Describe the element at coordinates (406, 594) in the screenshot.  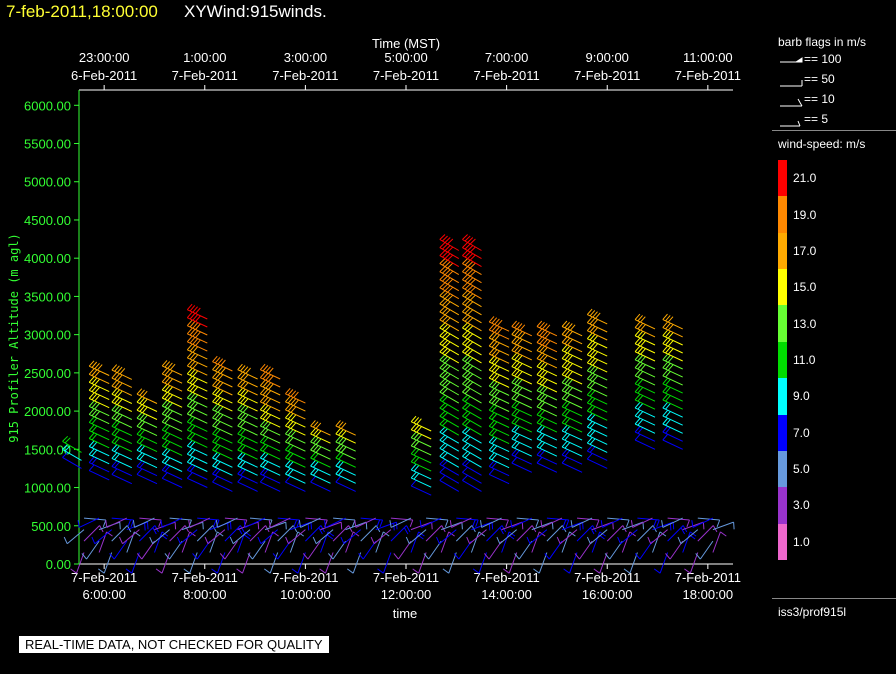
I see `bottom-tick-time: 12:00:00` at that location.